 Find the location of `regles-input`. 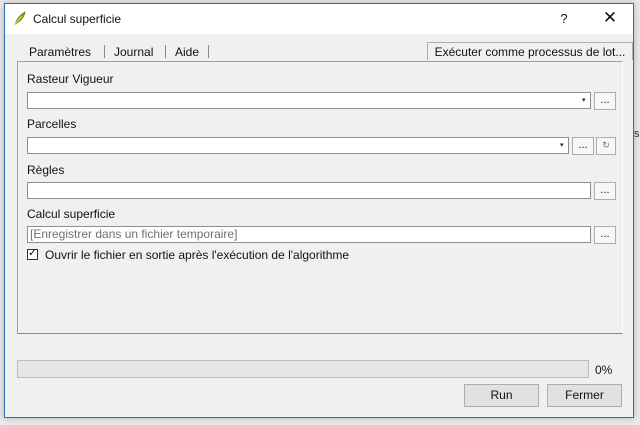

regles-input is located at coordinates (309, 190).